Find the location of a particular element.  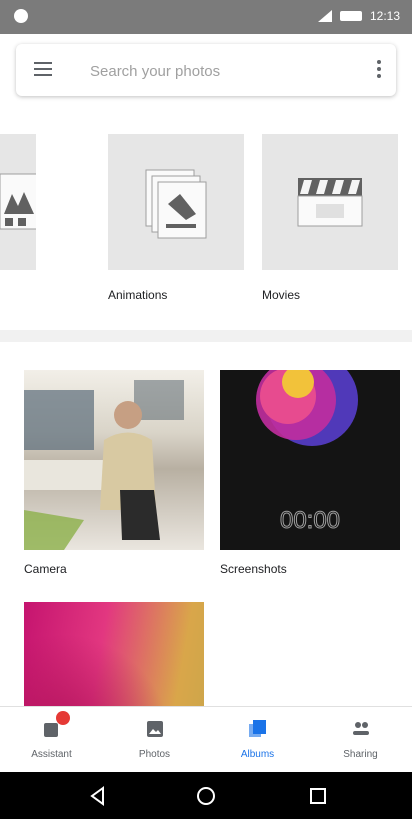

creation-label-animations: Animations is located at coordinates (138, 295).